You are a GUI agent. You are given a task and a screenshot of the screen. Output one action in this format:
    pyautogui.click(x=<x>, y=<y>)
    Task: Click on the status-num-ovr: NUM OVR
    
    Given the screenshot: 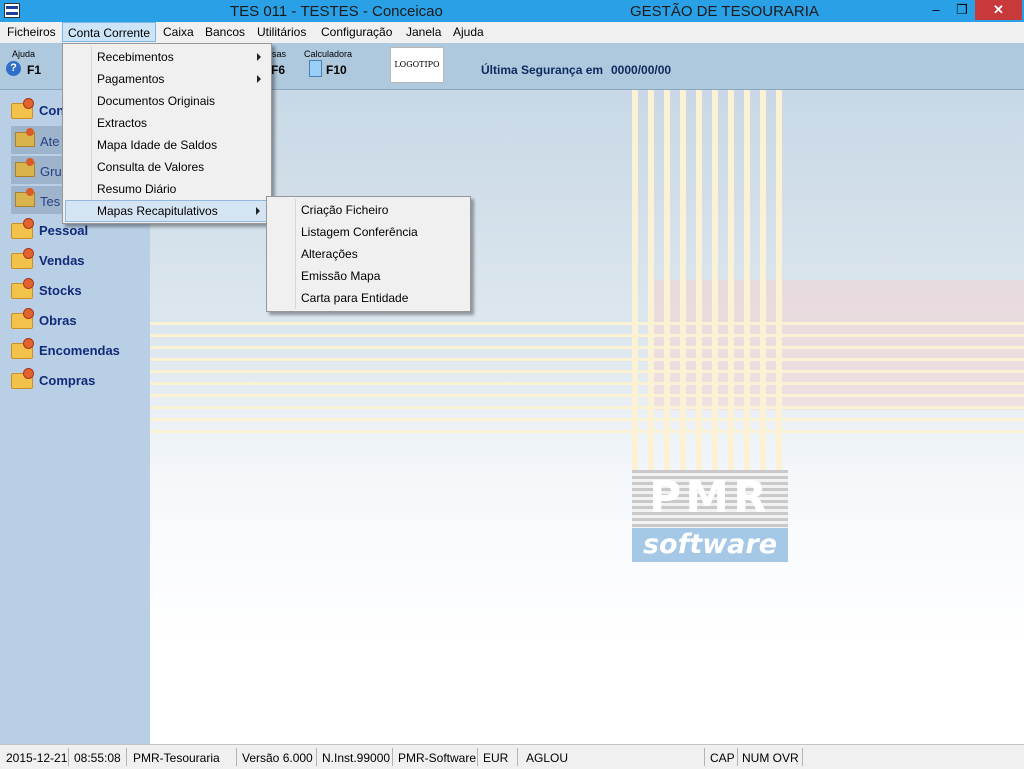 What is the action you would take?
    pyautogui.click(x=770, y=758)
    